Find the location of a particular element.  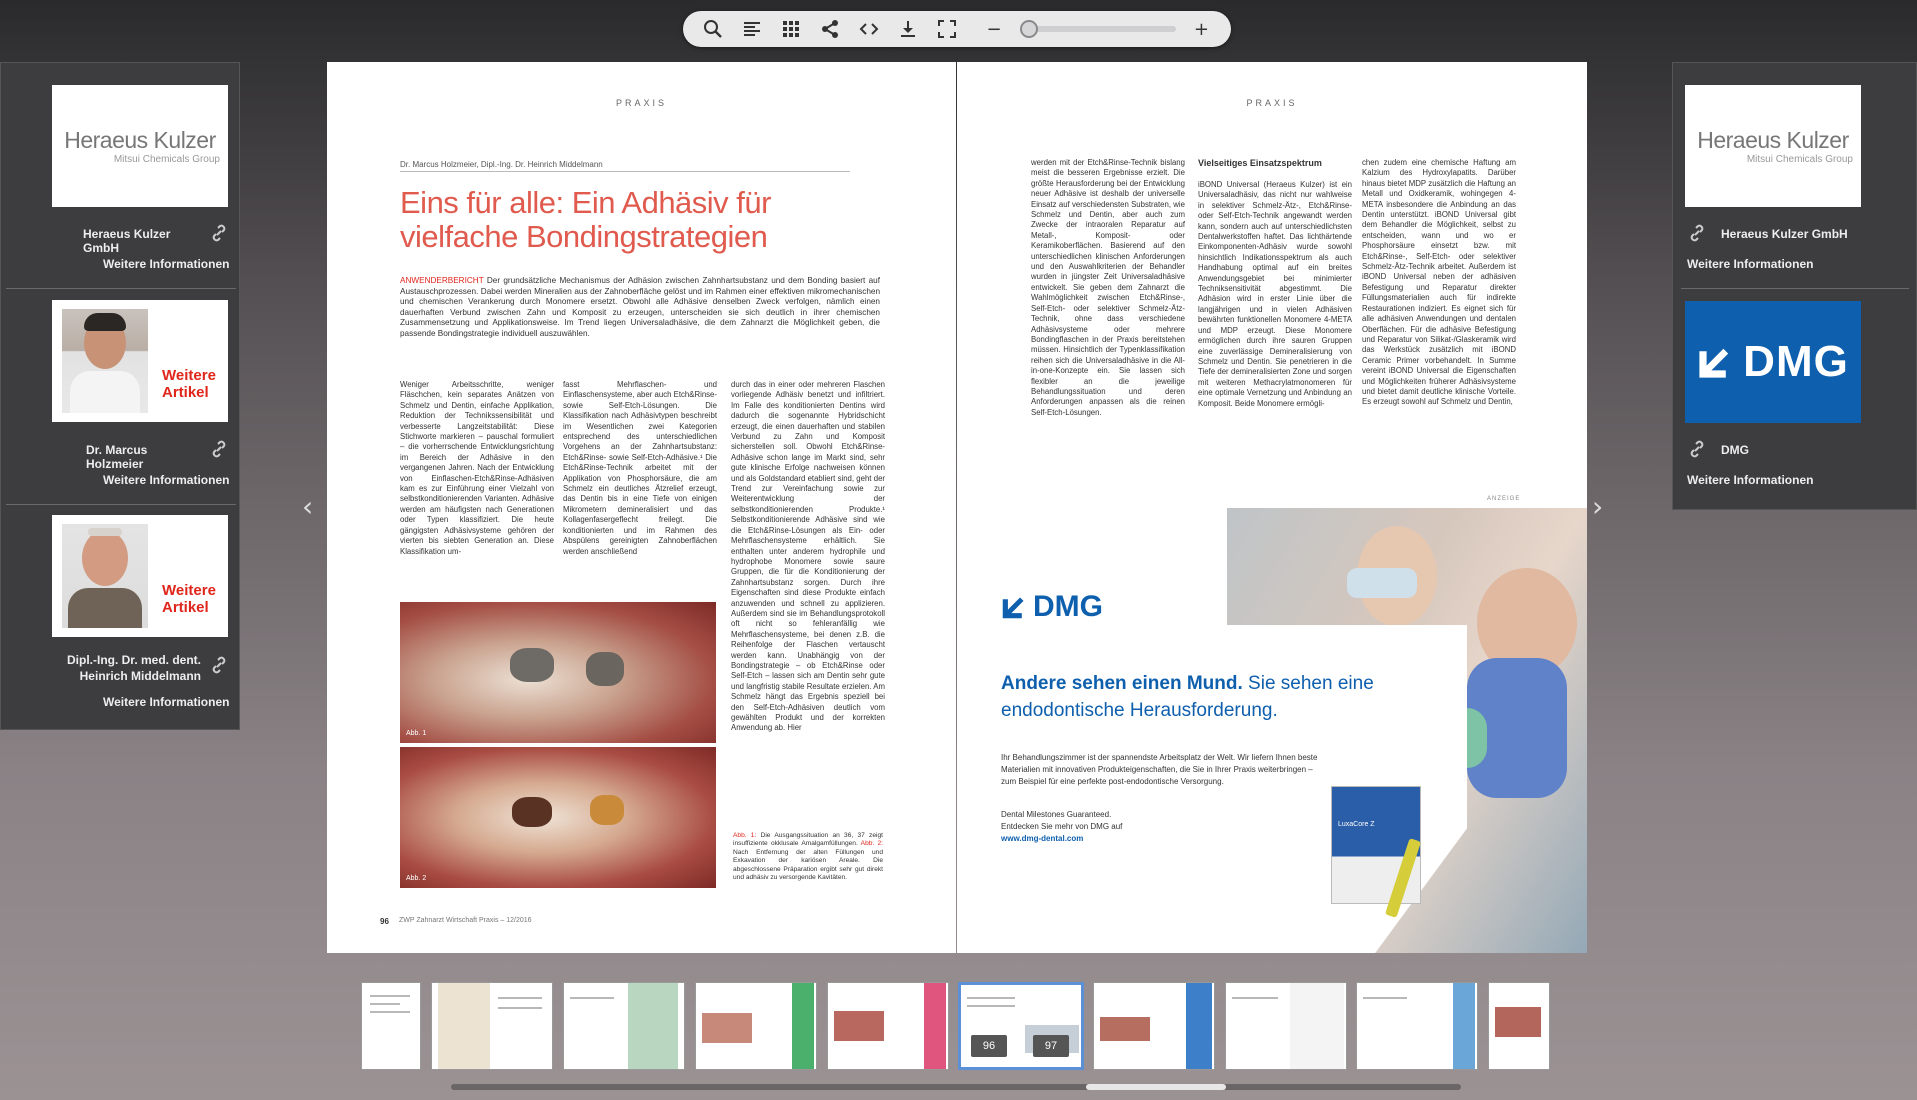

dmg-more-link: Weitere Informationen is located at coordinates (1750, 480).